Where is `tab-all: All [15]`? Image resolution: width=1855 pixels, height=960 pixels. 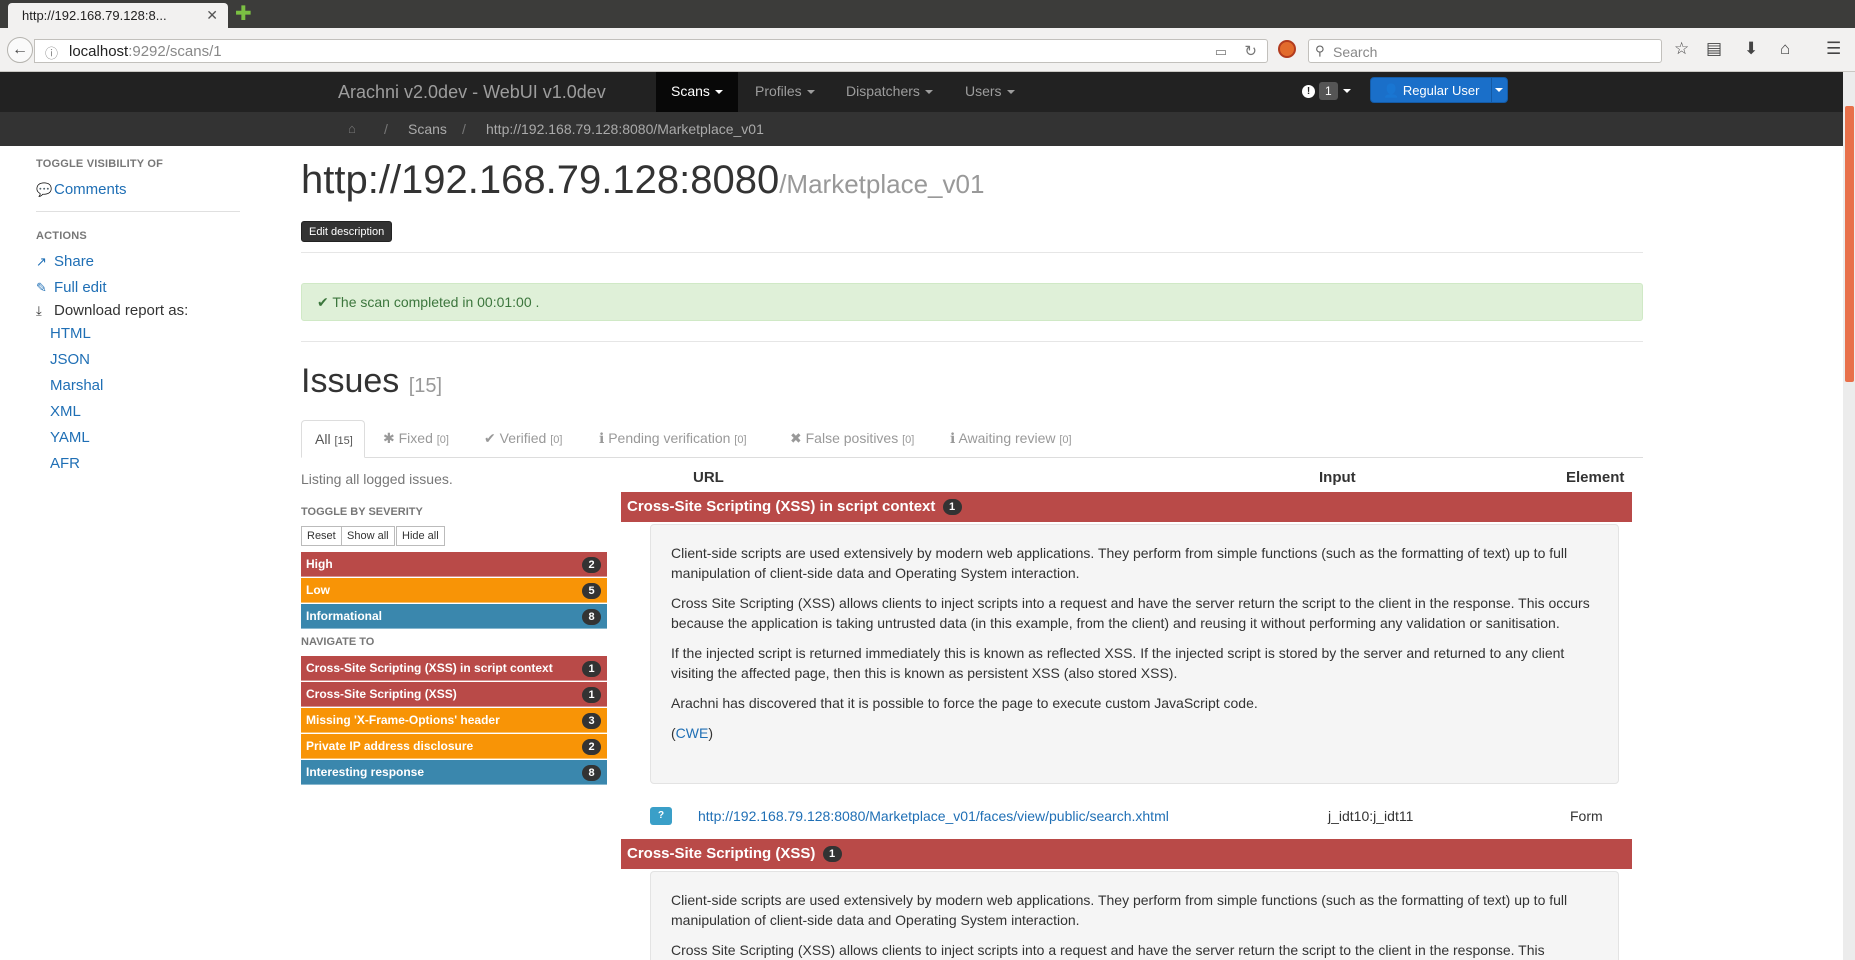 tab-all: All [15] is located at coordinates (333, 439).